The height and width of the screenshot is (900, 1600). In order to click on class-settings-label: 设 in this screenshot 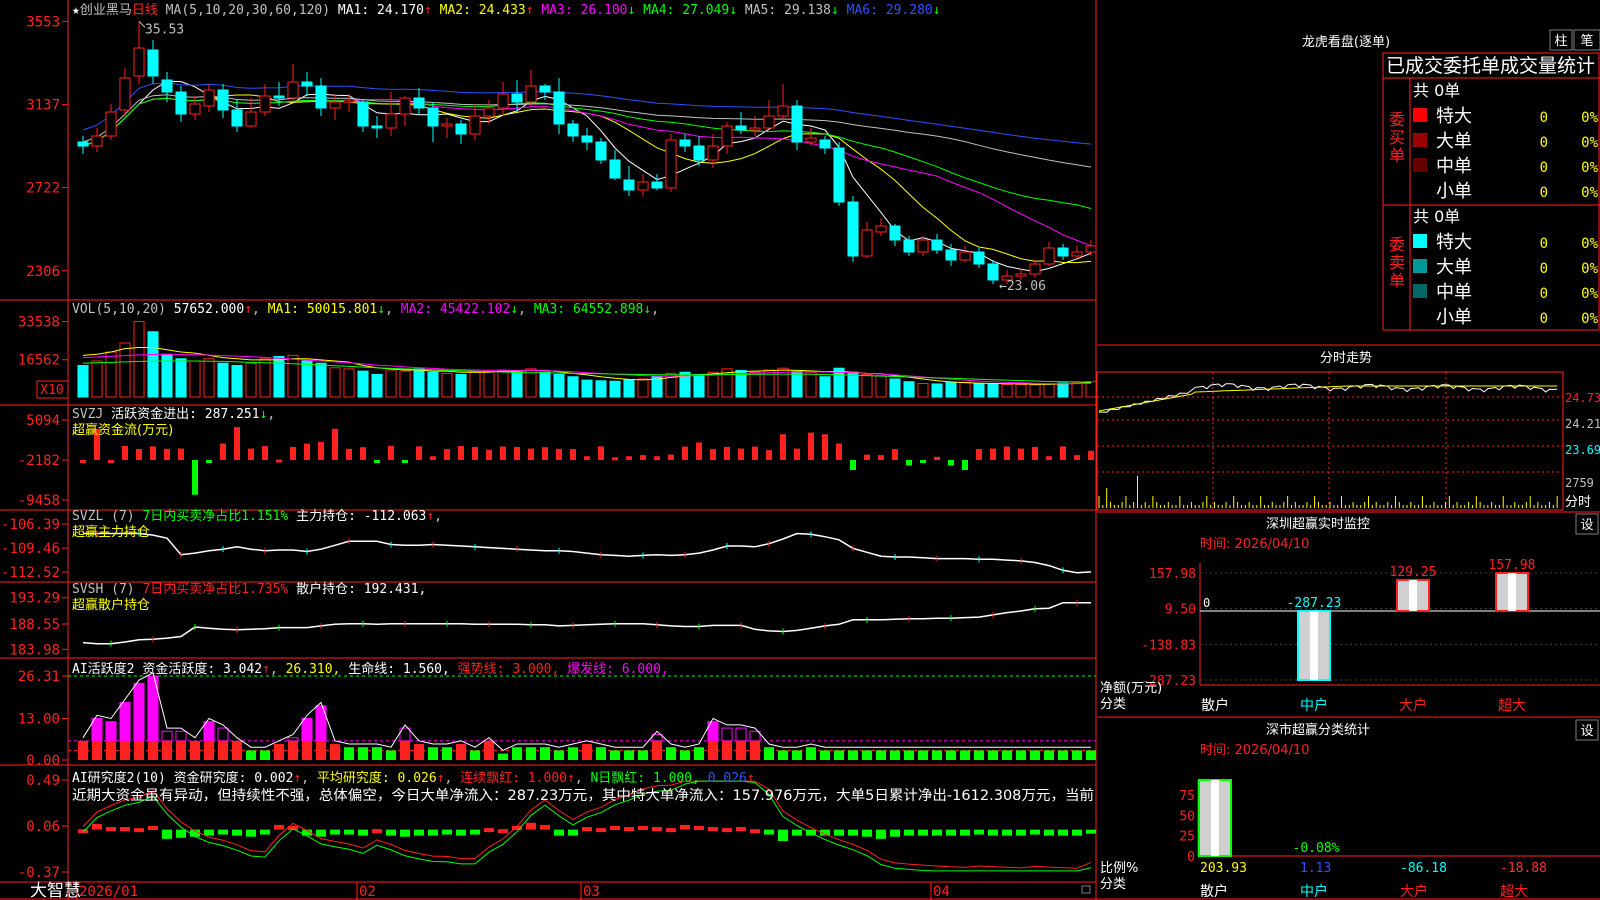, I will do `click(1586, 731)`.